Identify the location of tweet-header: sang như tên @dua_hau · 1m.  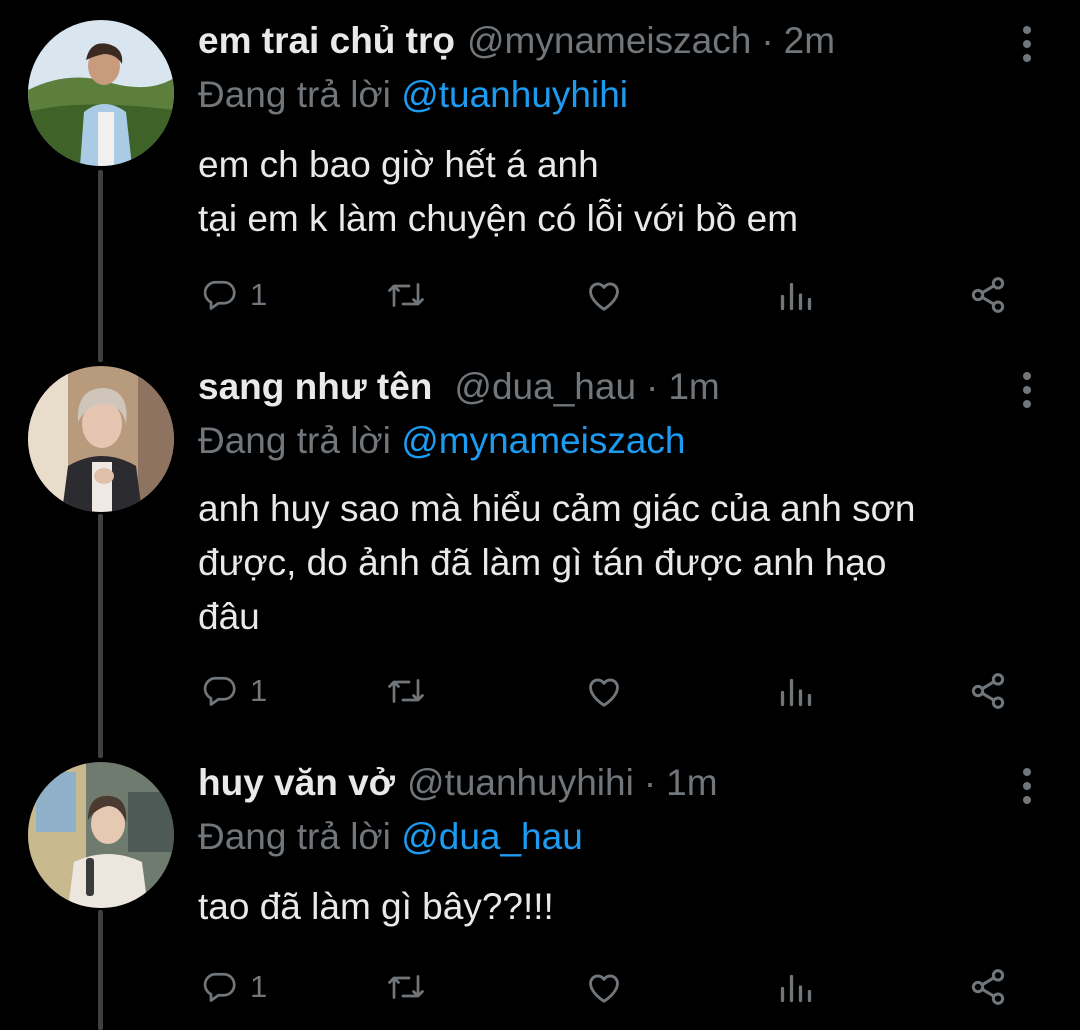
(459, 391).